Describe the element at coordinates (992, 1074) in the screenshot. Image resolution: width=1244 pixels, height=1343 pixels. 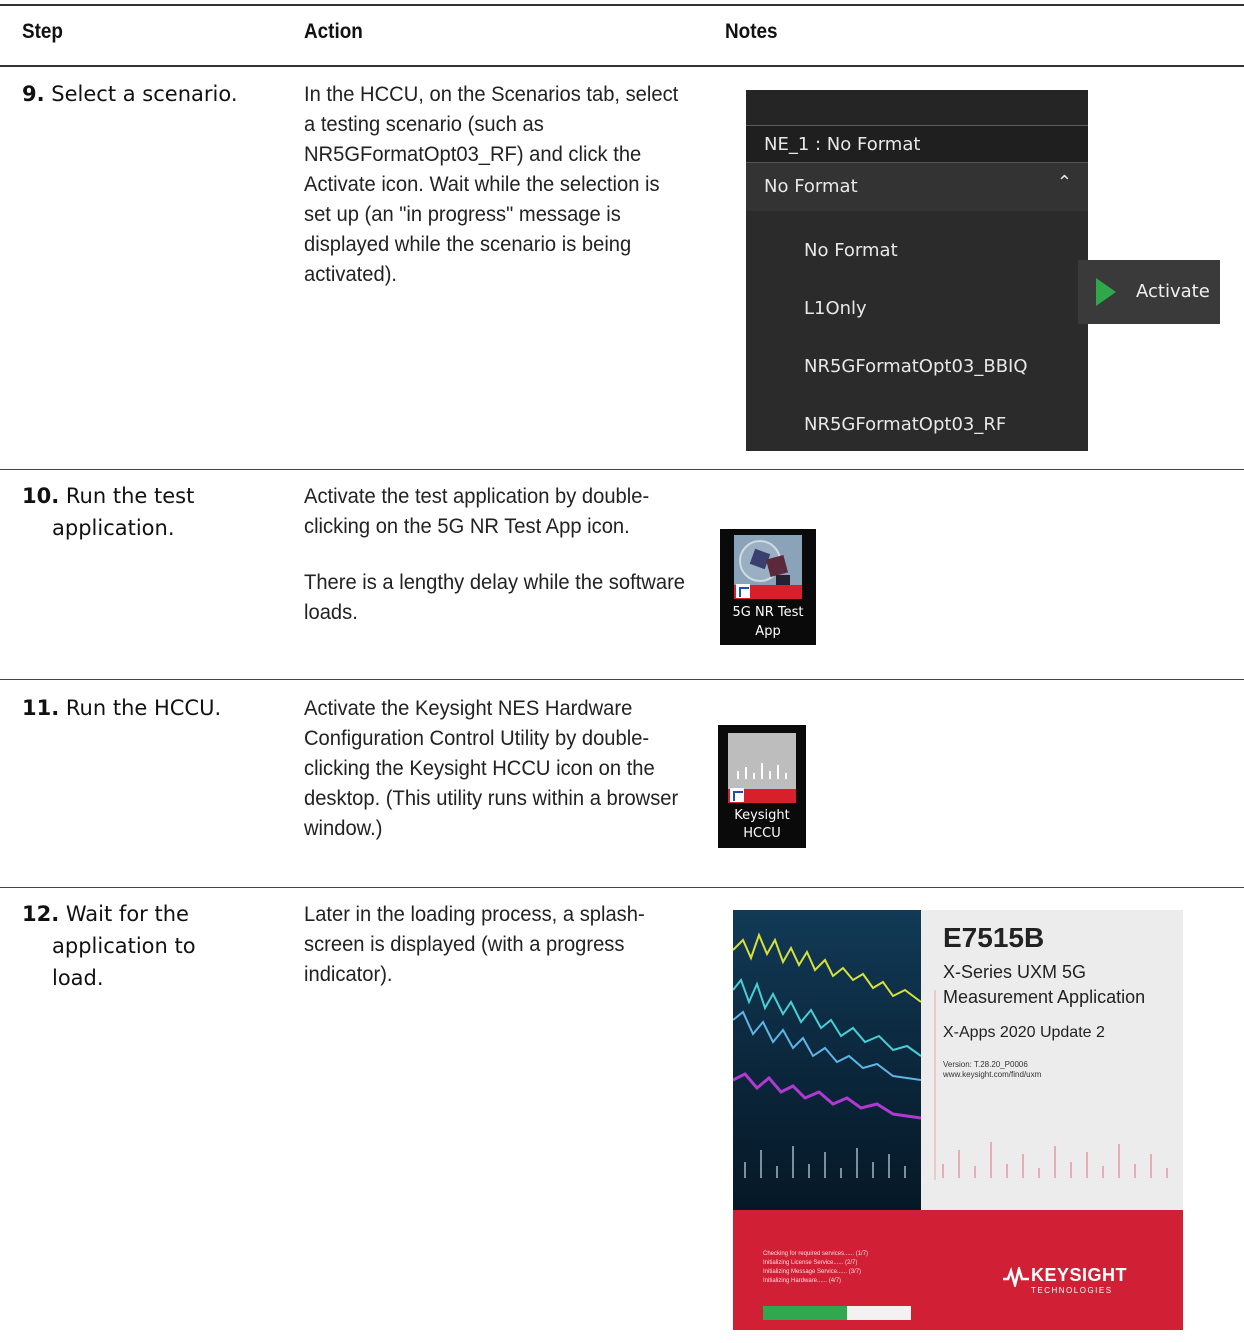
I see `splash-url: www.keysight.com/find/uxm` at that location.